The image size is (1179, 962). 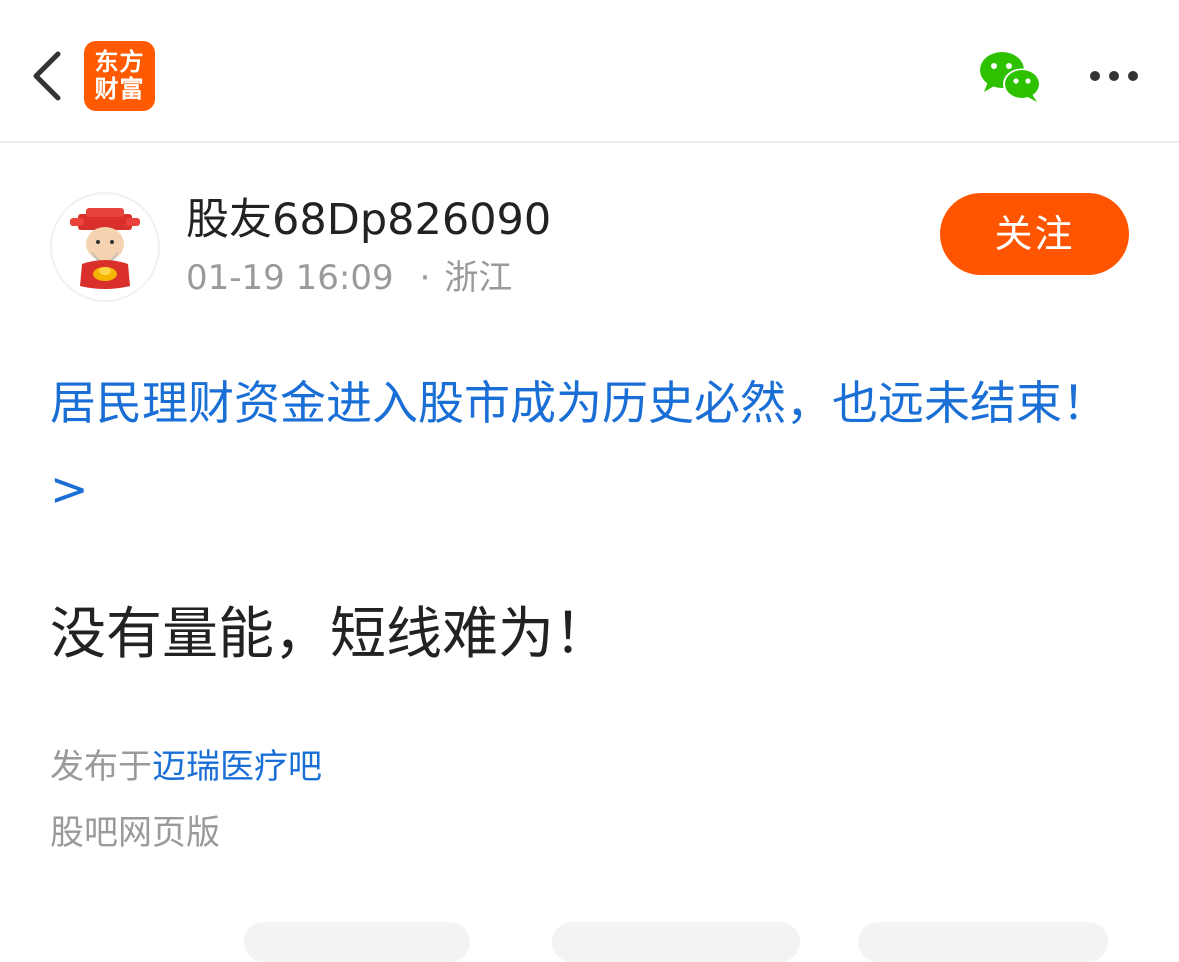 I want to click on logo-line-1: 东方, so click(x=119, y=62).